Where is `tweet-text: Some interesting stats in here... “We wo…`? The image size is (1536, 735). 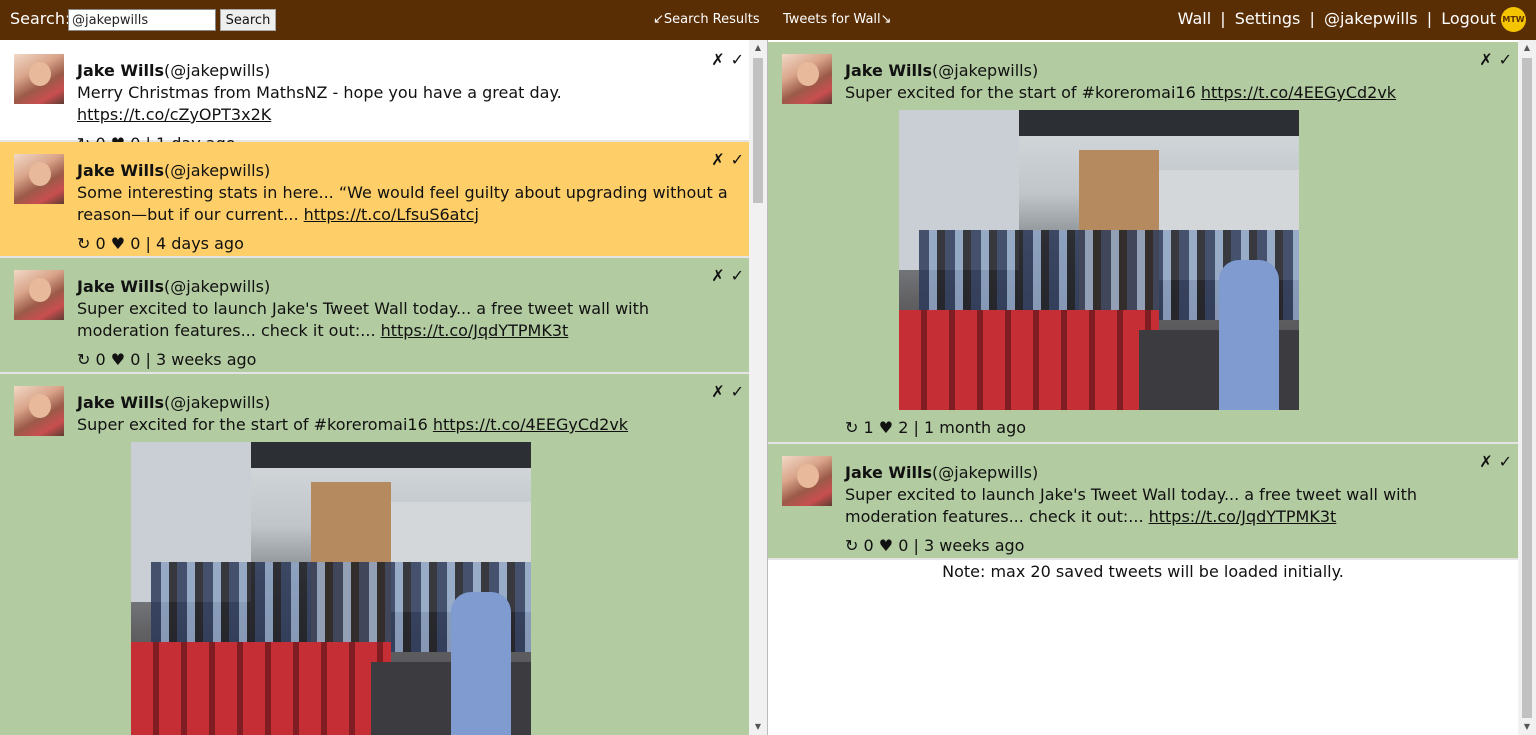 tweet-text: Some interesting stats in here... “We wo… is located at coordinates (407, 204).